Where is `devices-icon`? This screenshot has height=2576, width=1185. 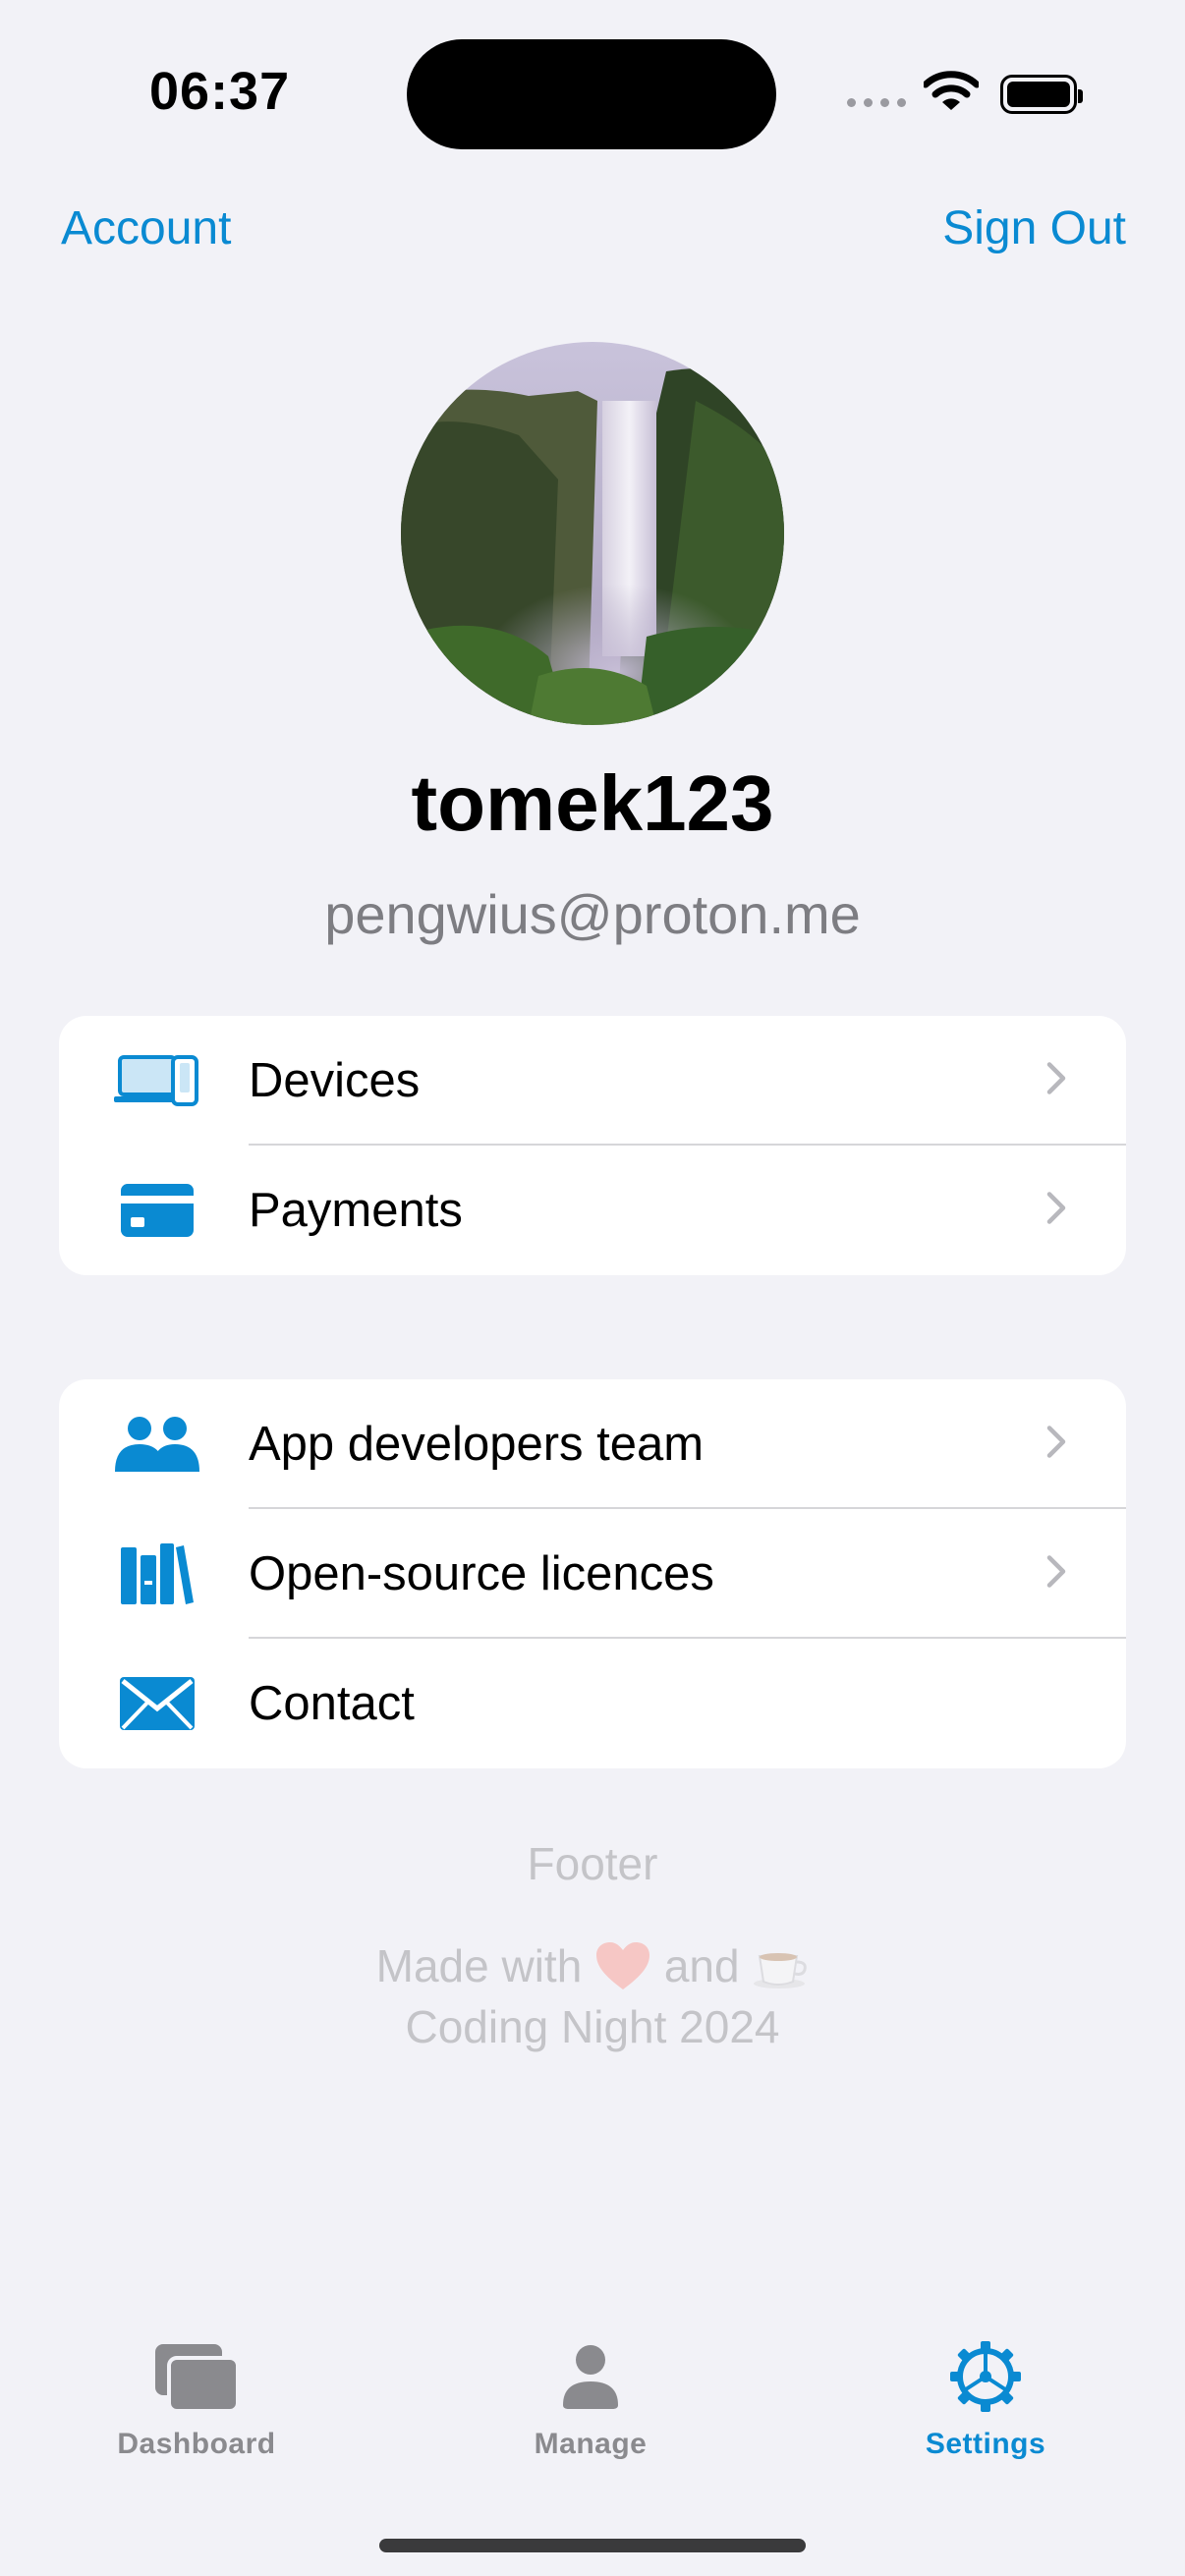 devices-icon is located at coordinates (157, 1080).